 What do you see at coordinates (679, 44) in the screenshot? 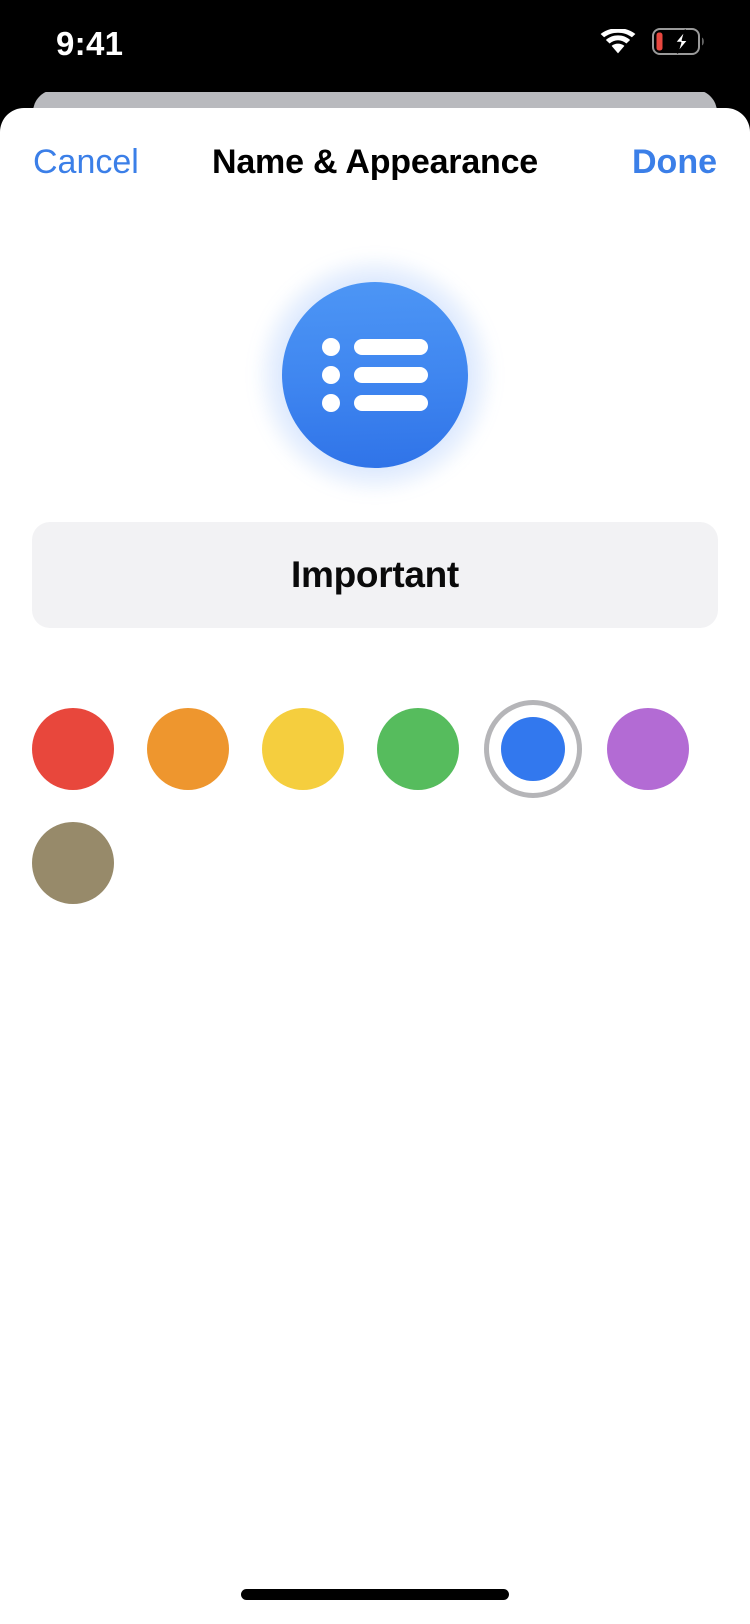
I see `battery-charging-icon` at bounding box center [679, 44].